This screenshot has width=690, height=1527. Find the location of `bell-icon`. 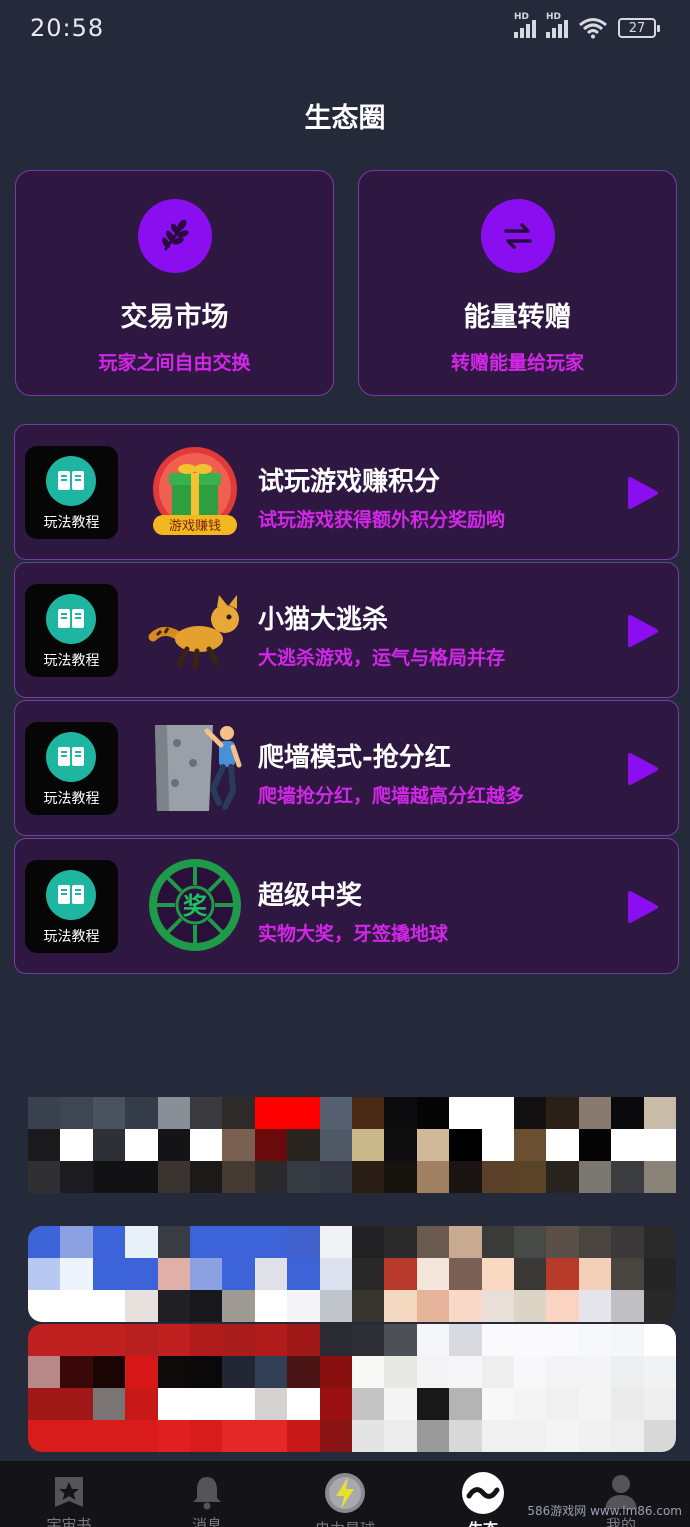

bell-icon is located at coordinates (207, 1491).